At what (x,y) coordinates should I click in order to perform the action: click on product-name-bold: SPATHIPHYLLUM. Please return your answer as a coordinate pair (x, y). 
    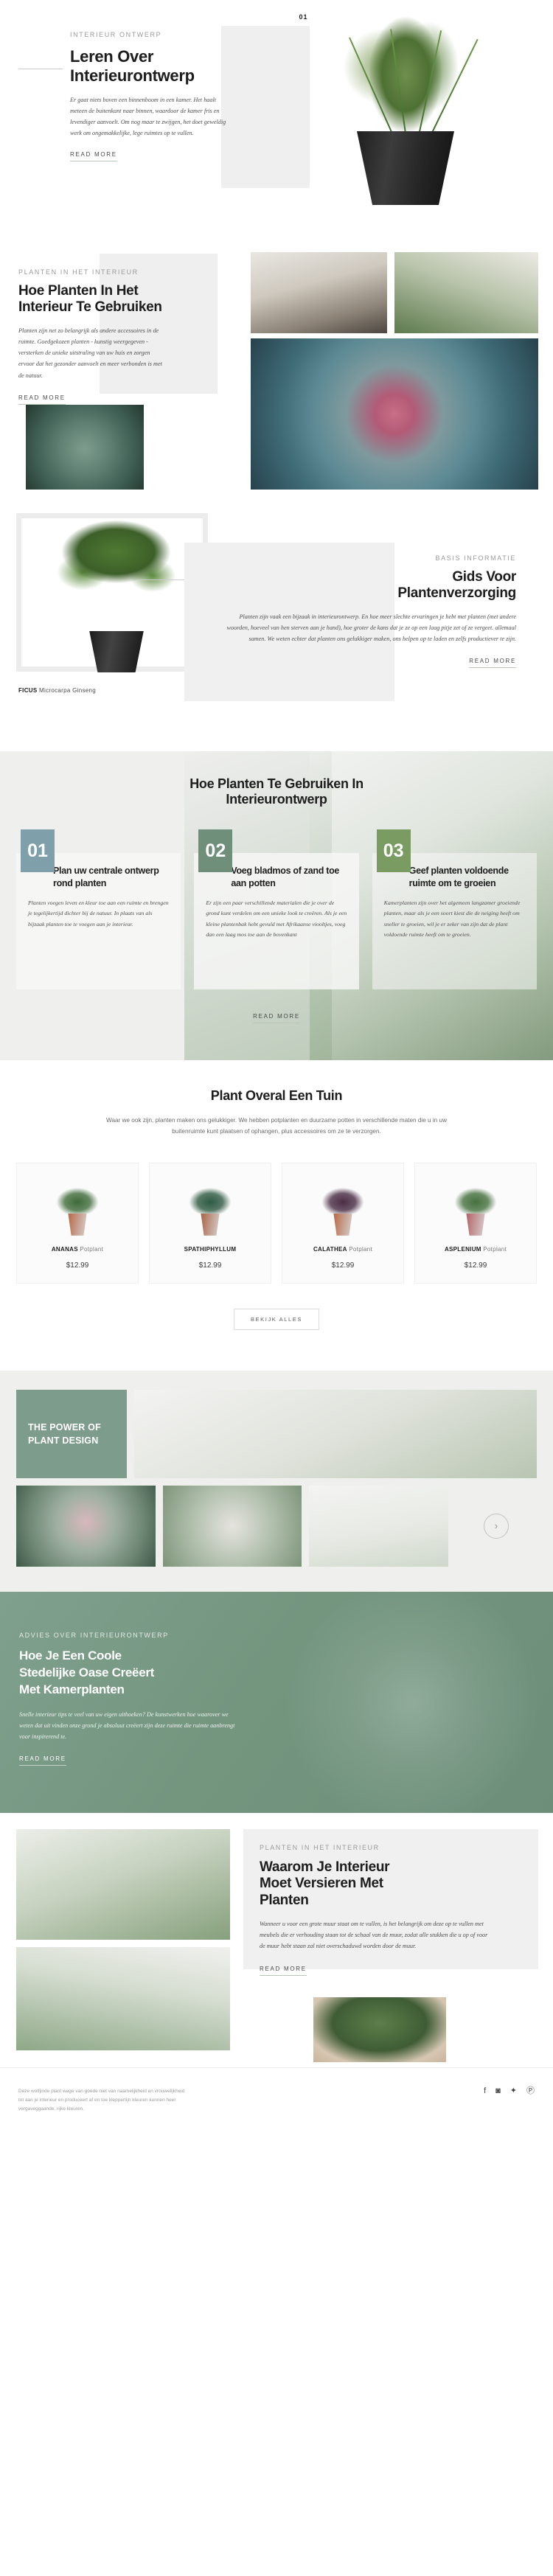
    Looking at the image, I should click on (210, 1249).